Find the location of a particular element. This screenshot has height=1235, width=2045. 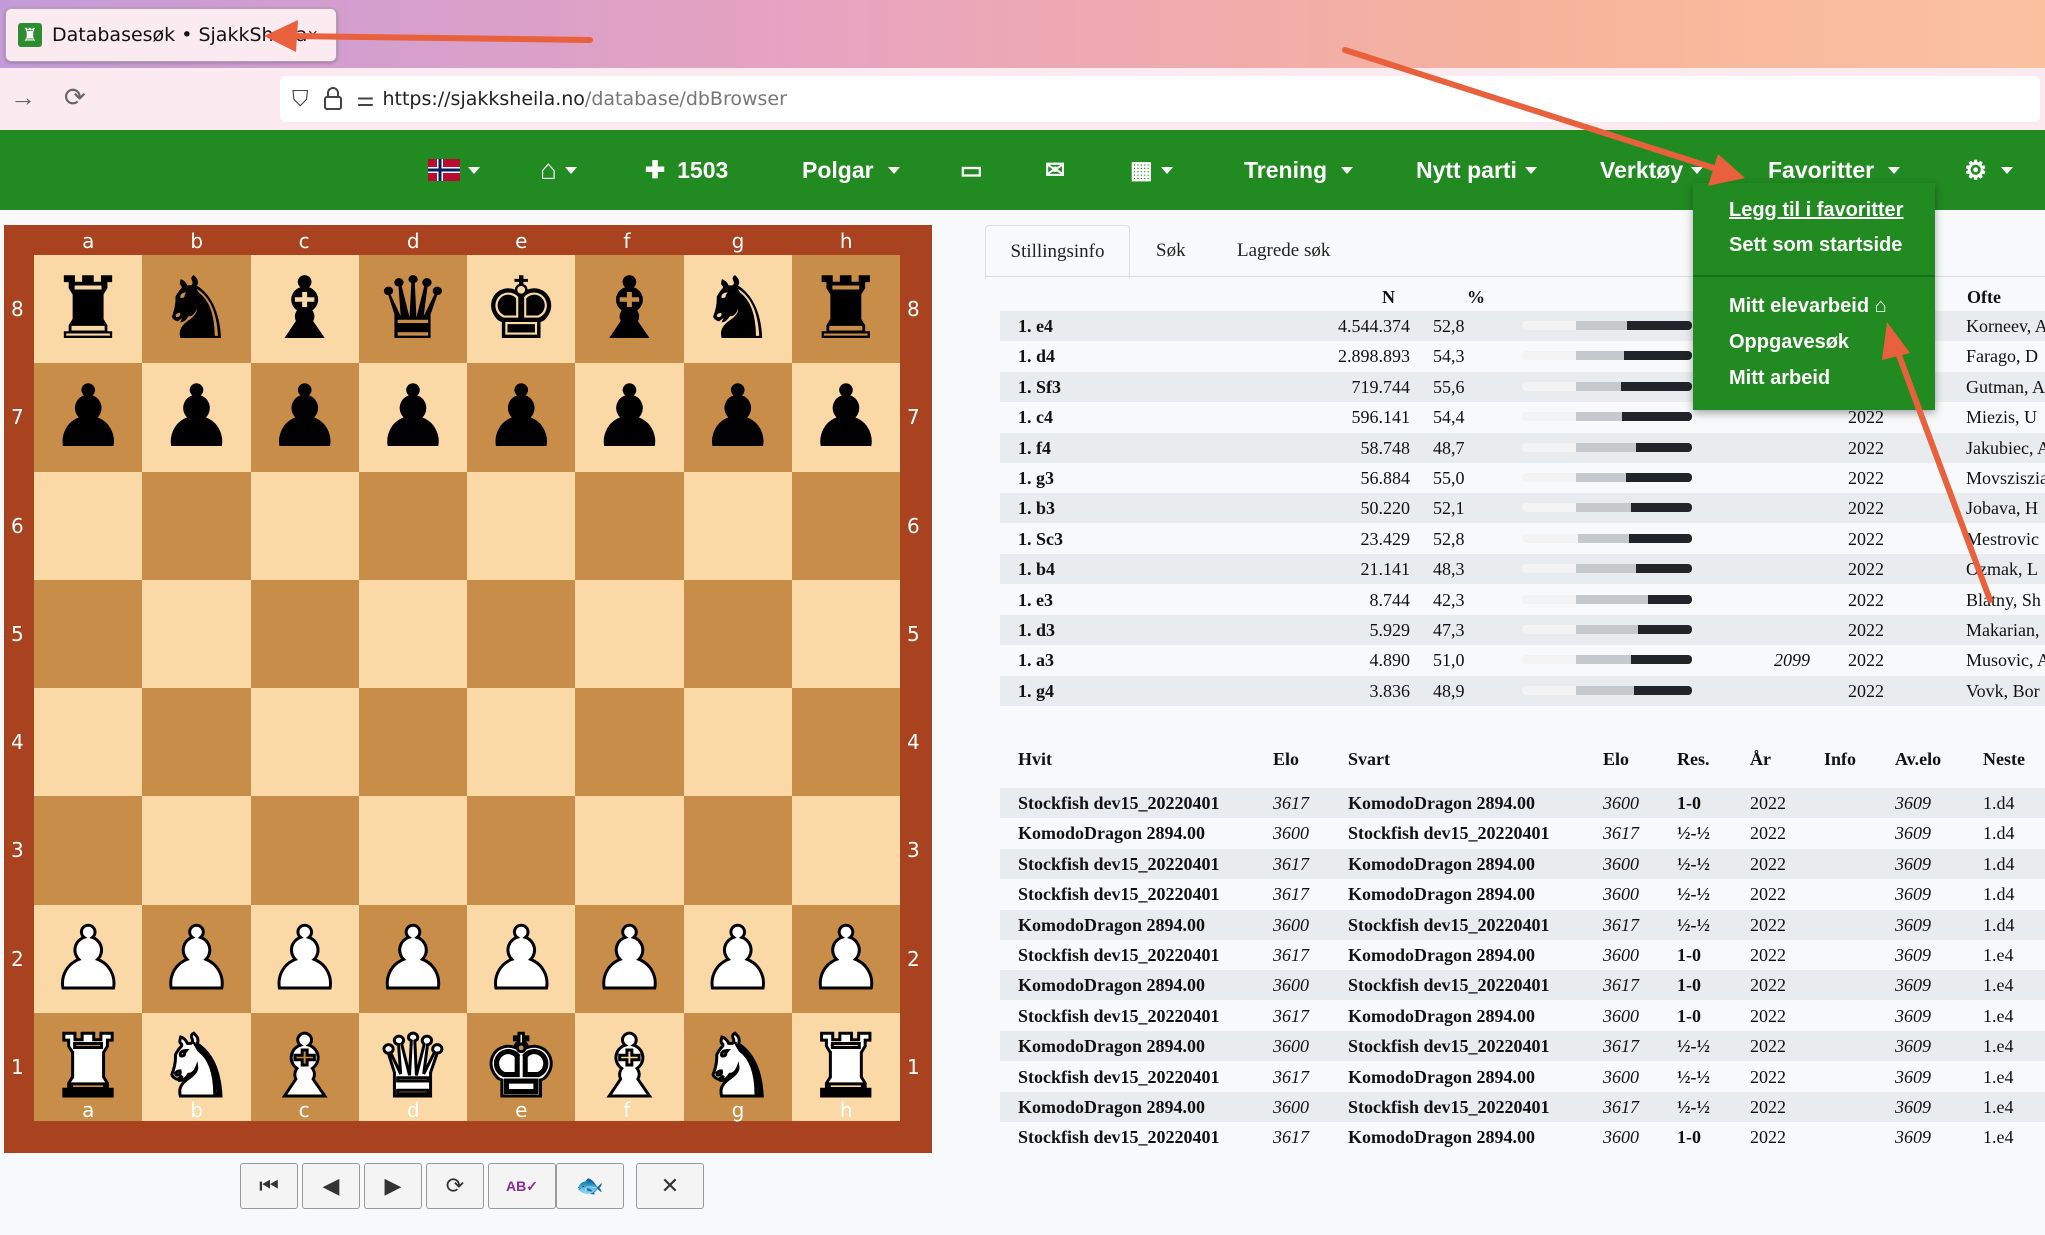

col-hvit-header: Hvit is located at coordinates (1035, 759).